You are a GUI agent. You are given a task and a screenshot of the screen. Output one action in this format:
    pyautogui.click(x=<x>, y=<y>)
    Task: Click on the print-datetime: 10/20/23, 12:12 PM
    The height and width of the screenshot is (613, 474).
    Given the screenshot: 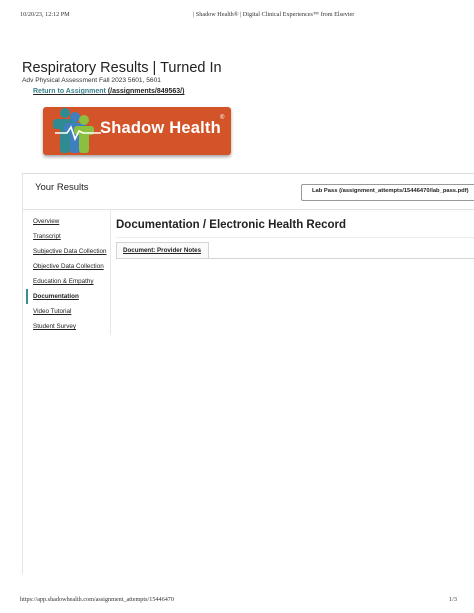 What is the action you would take?
    pyautogui.click(x=45, y=14)
    